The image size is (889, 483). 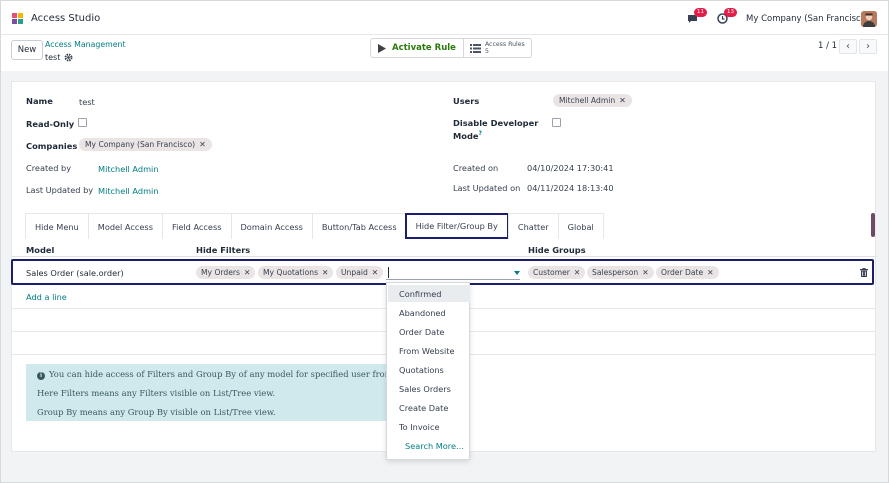 What do you see at coordinates (532, 226) in the screenshot?
I see `tab-chatter: Chatter` at bounding box center [532, 226].